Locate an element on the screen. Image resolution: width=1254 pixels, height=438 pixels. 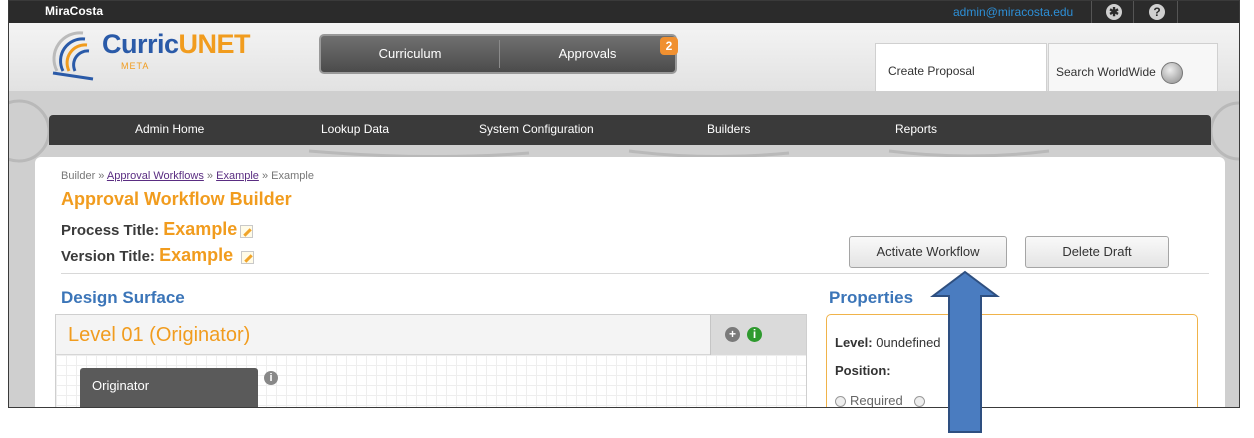
design-surface: Level 01 (Originator) + i Originator i is located at coordinates (431, 360).